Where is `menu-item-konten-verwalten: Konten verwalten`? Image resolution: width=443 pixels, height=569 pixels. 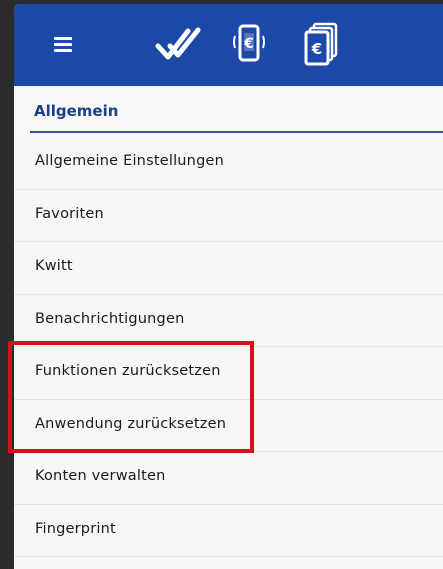
menu-item-konten-verwalten: Konten verwalten is located at coordinates (228, 478).